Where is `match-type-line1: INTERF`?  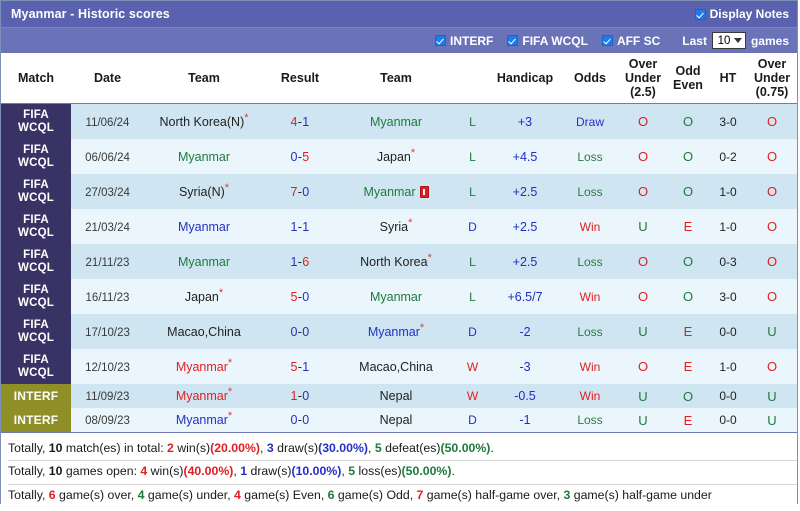 match-type-line1: INTERF is located at coordinates (36, 395).